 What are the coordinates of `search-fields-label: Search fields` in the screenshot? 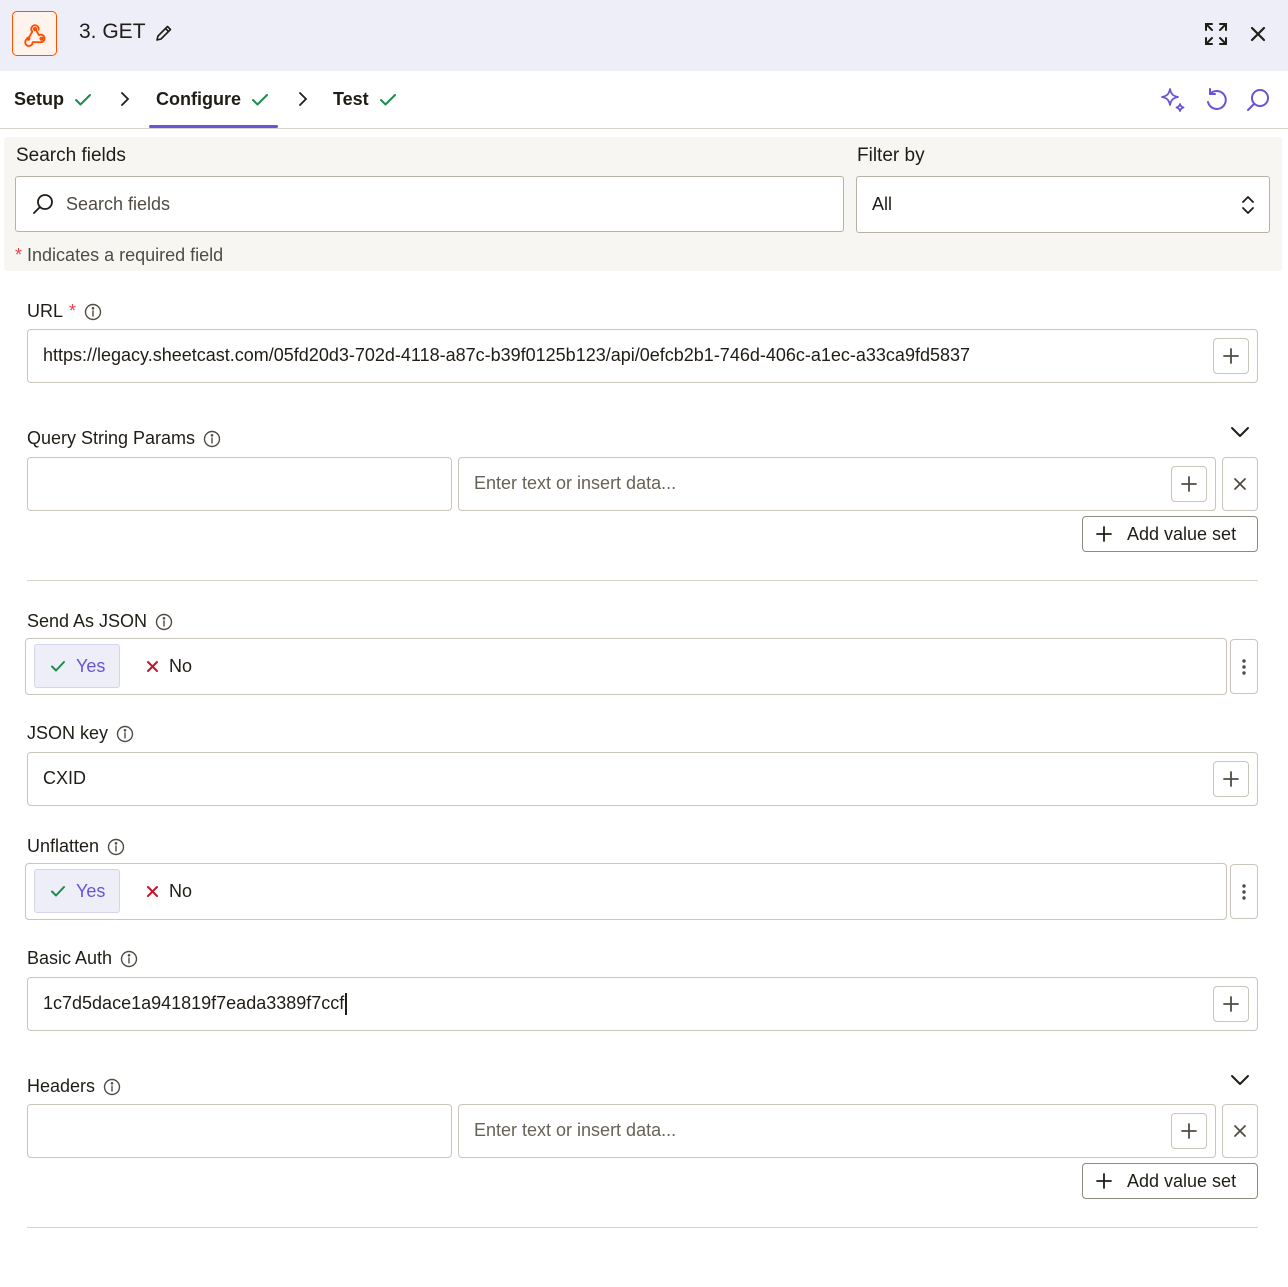 It's located at (71, 155).